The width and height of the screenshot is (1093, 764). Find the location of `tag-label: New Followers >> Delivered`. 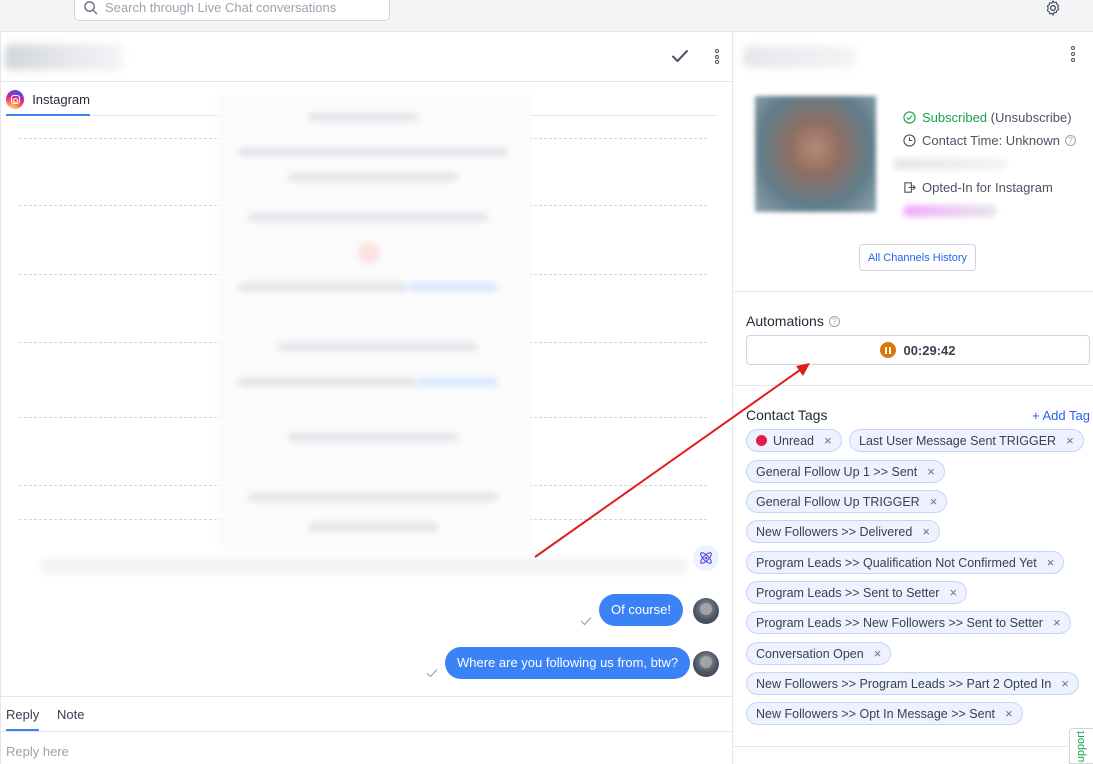

tag-label: New Followers >> Delivered is located at coordinates (834, 531).